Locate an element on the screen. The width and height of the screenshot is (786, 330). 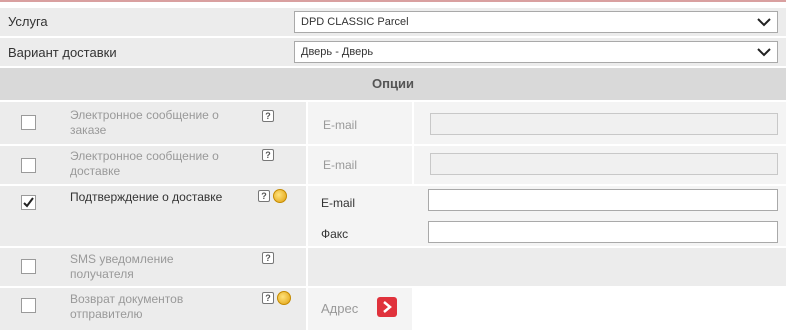
option-row-sms: SMS уведомление получателя ? is located at coordinates (393, 267).